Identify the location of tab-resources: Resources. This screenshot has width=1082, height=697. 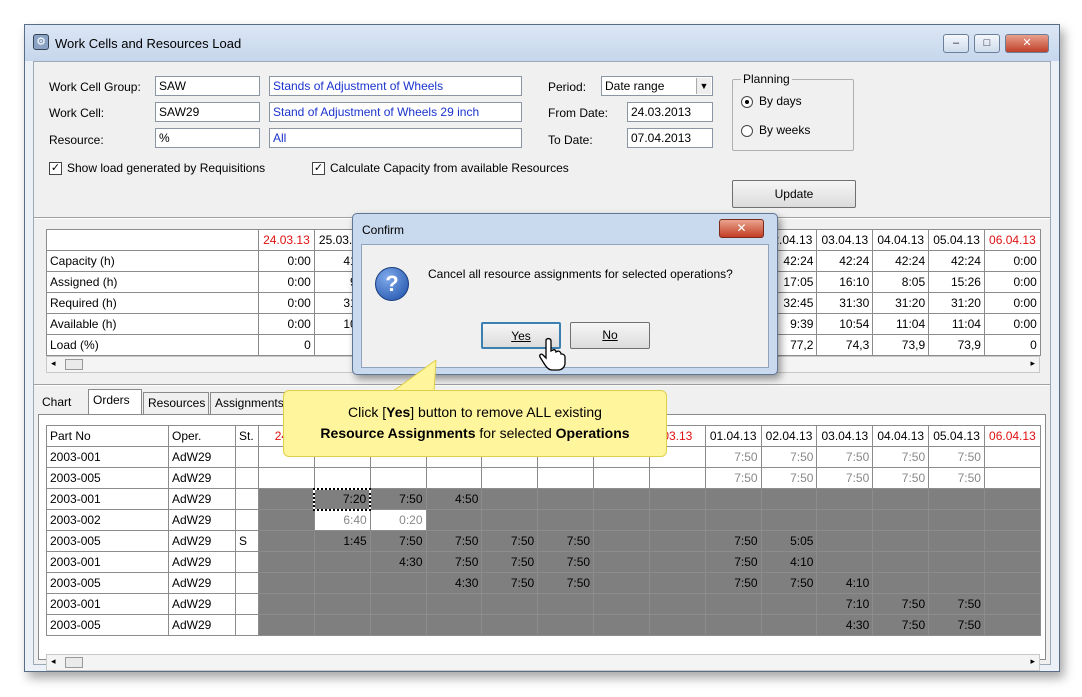
(176, 403).